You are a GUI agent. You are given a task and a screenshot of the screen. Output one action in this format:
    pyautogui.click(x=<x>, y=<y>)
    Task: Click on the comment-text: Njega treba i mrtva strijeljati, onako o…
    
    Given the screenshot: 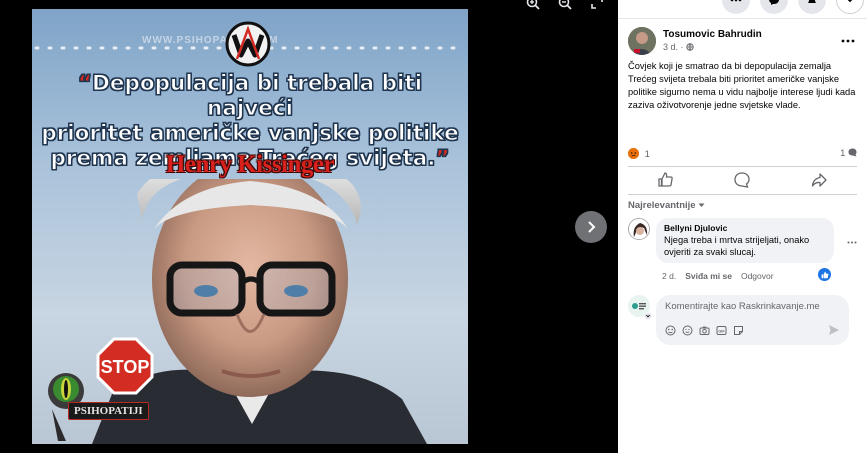 What is the action you would take?
    pyautogui.click(x=737, y=246)
    